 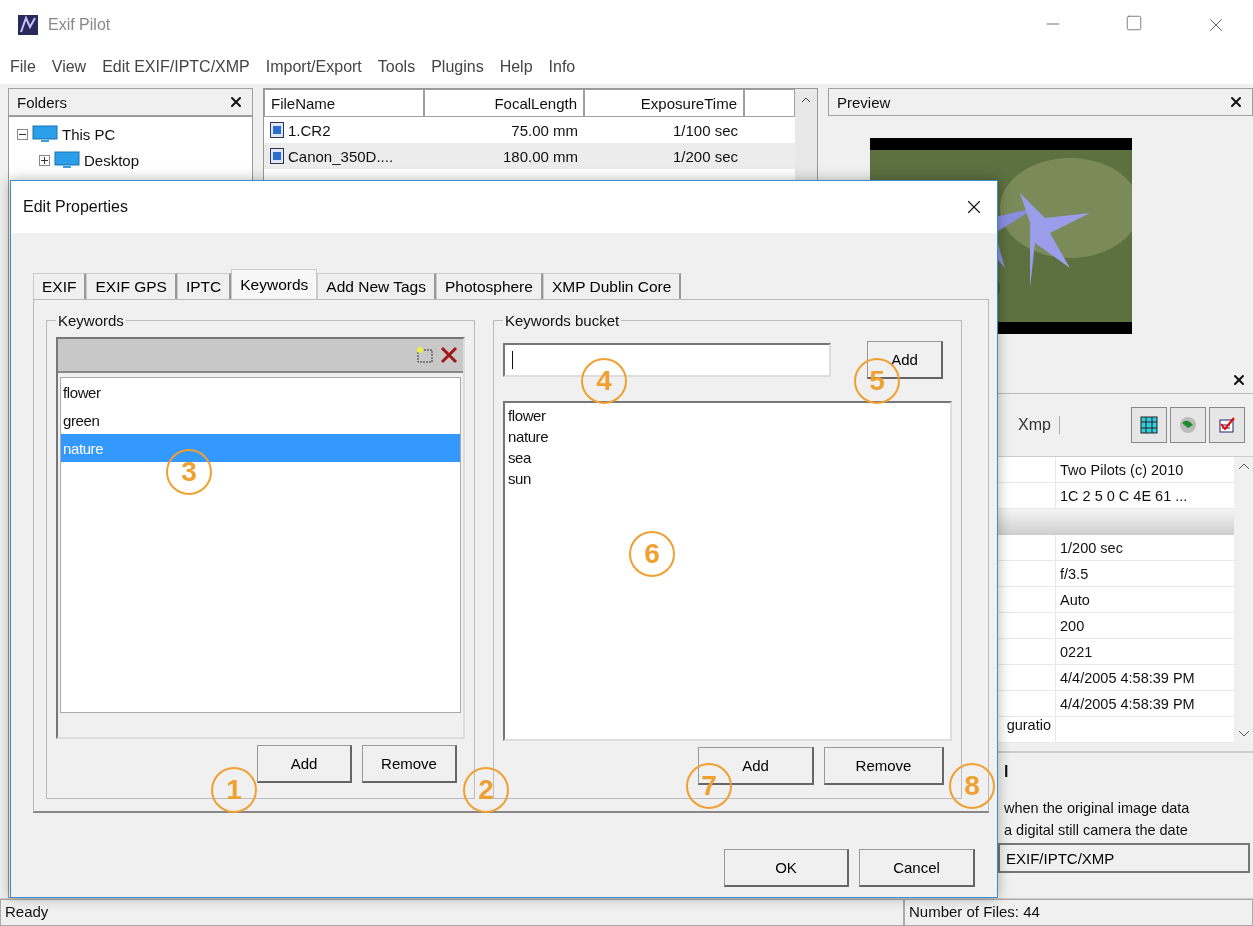 What do you see at coordinates (344, 103) in the screenshot?
I see `column-header: FileName` at bounding box center [344, 103].